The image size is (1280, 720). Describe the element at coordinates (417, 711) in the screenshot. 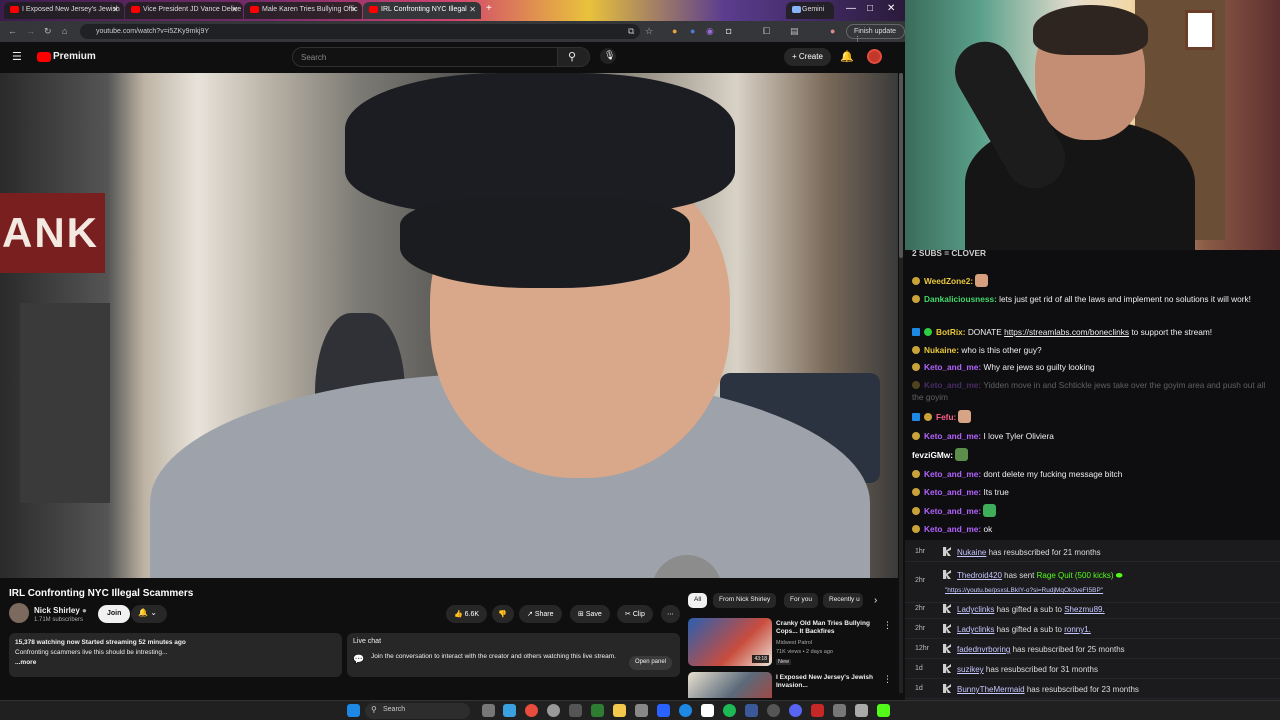

I see `taskbar-search: ⚲ Search` at that location.